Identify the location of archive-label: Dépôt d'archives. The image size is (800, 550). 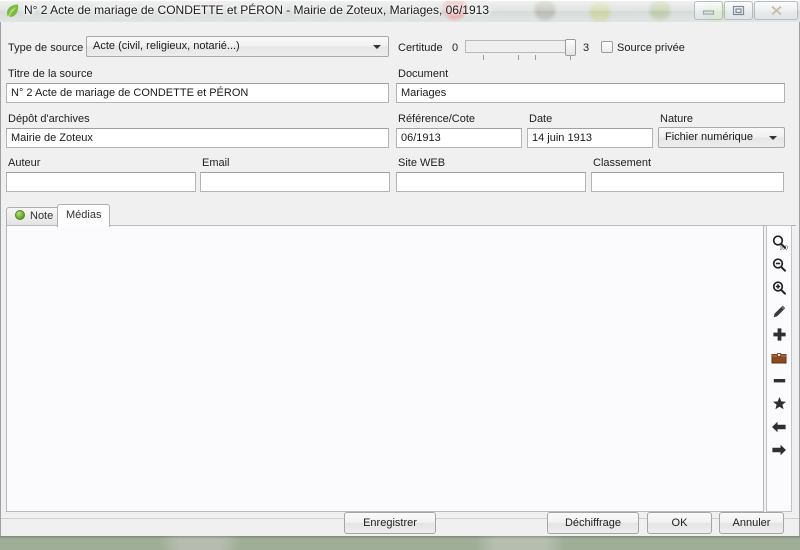
(49, 119).